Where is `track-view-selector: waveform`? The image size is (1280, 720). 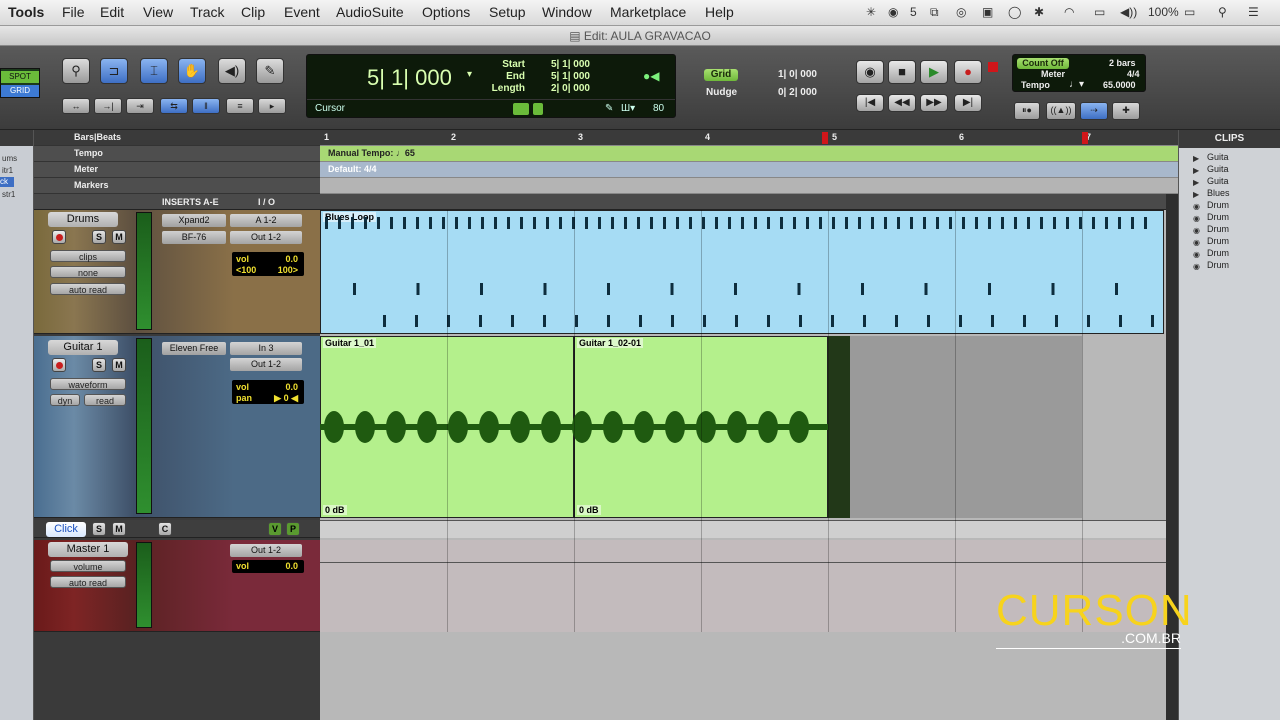 track-view-selector: waveform is located at coordinates (88, 384).